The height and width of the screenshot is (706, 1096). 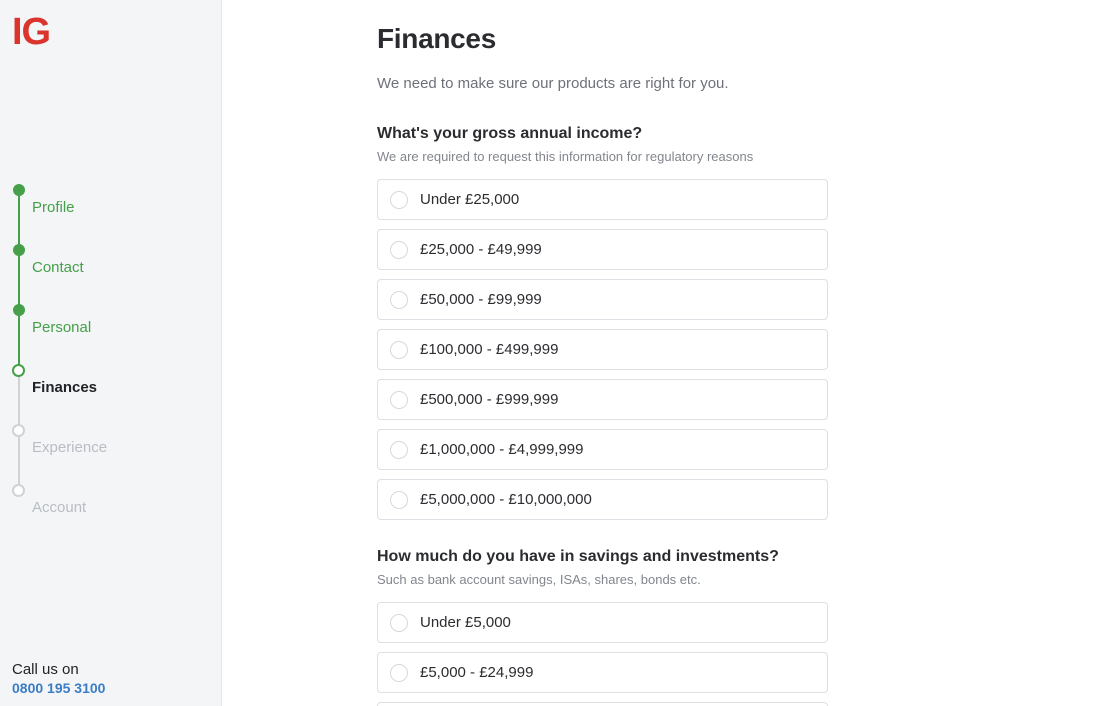 What do you see at coordinates (111, 334) in the screenshot?
I see `sidebar-item-personal: Personal` at bounding box center [111, 334].